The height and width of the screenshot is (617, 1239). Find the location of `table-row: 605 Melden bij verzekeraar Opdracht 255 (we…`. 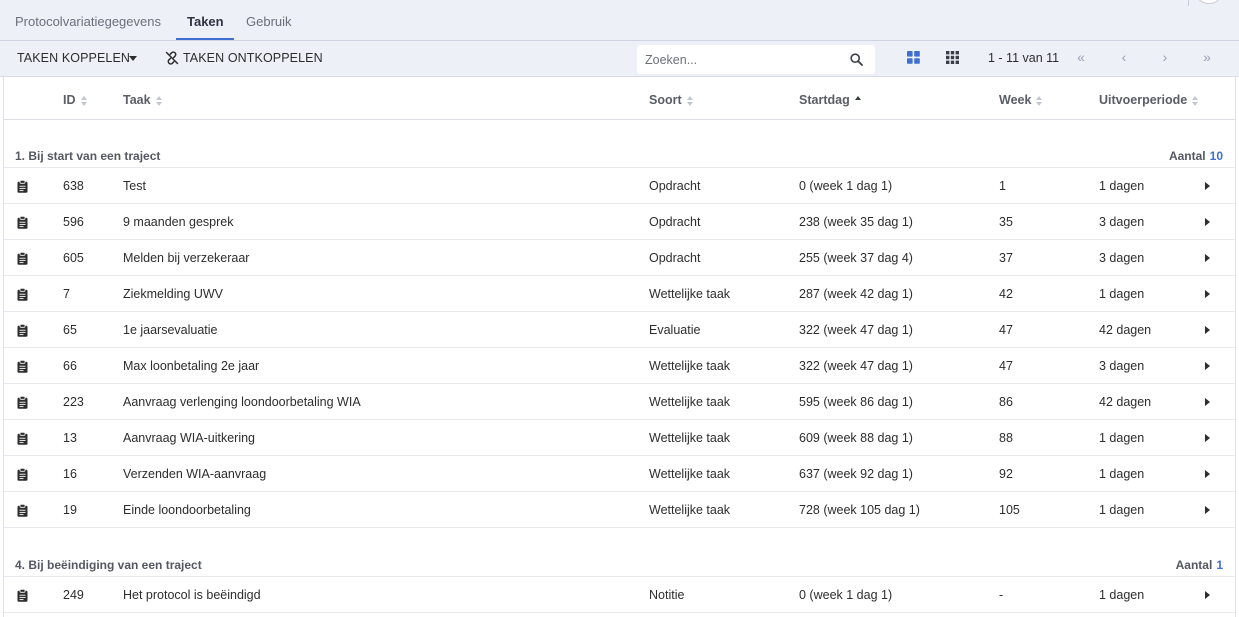

table-row: 605 Melden bij verzekeraar Opdracht 255 (we… is located at coordinates (619, 258).